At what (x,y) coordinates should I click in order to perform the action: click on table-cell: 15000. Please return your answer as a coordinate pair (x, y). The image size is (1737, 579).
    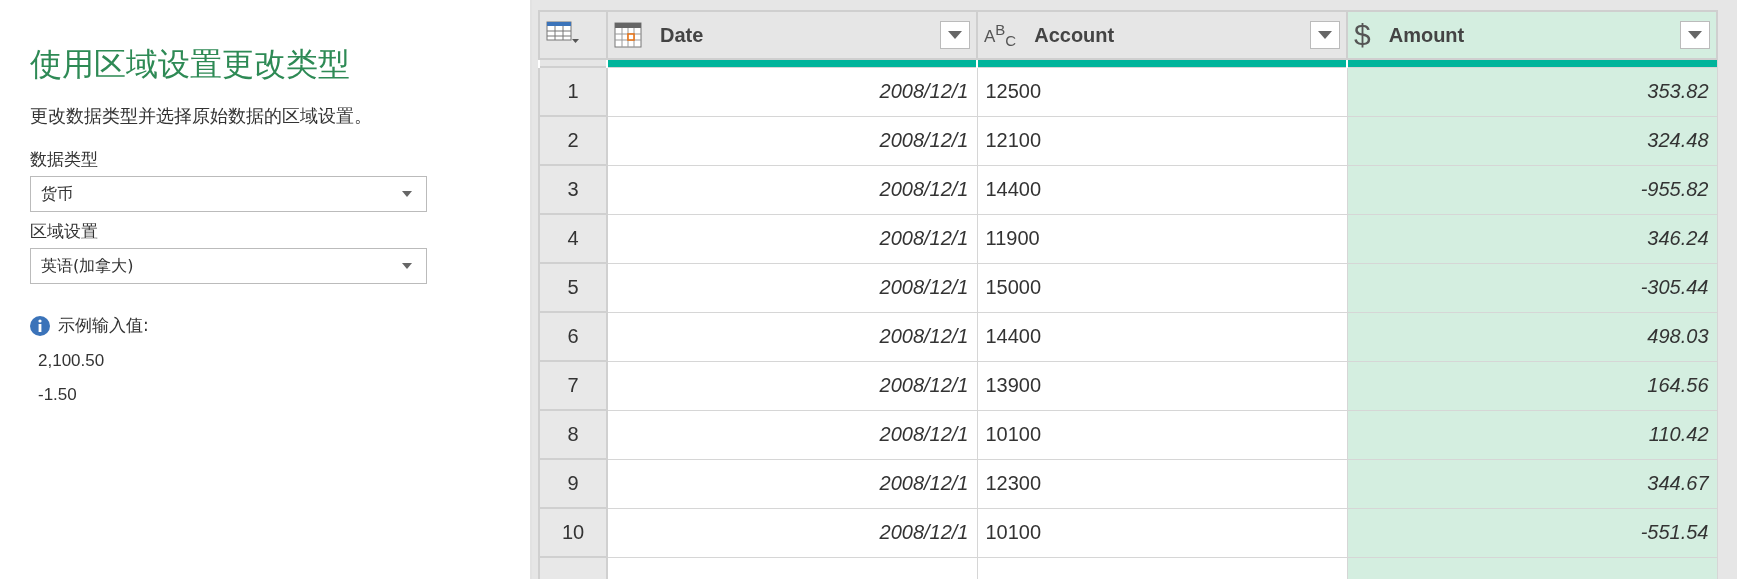
    Looking at the image, I should click on (1162, 287).